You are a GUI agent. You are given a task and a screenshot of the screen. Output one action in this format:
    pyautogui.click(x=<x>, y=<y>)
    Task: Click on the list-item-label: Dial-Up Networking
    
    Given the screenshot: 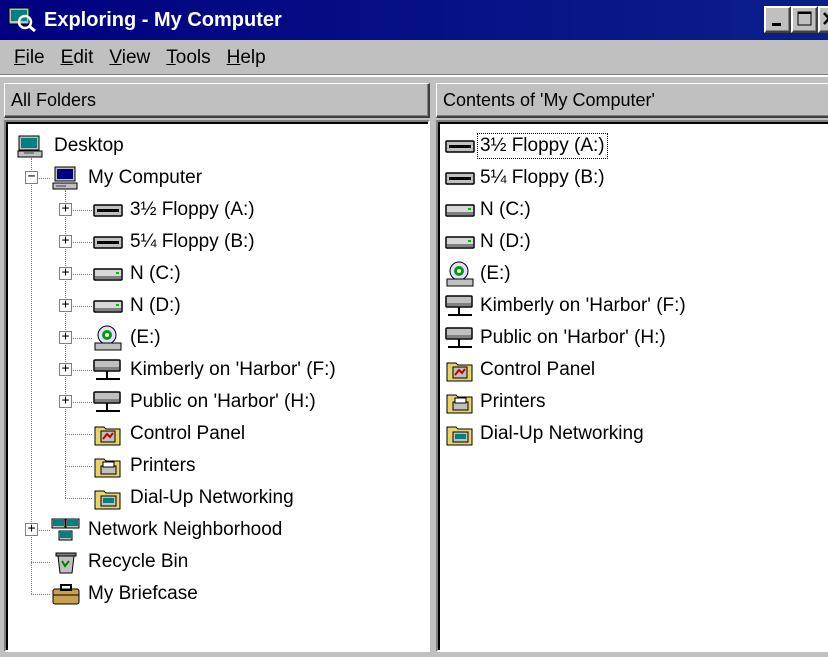 What is the action you would take?
    pyautogui.click(x=562, y=433)
    